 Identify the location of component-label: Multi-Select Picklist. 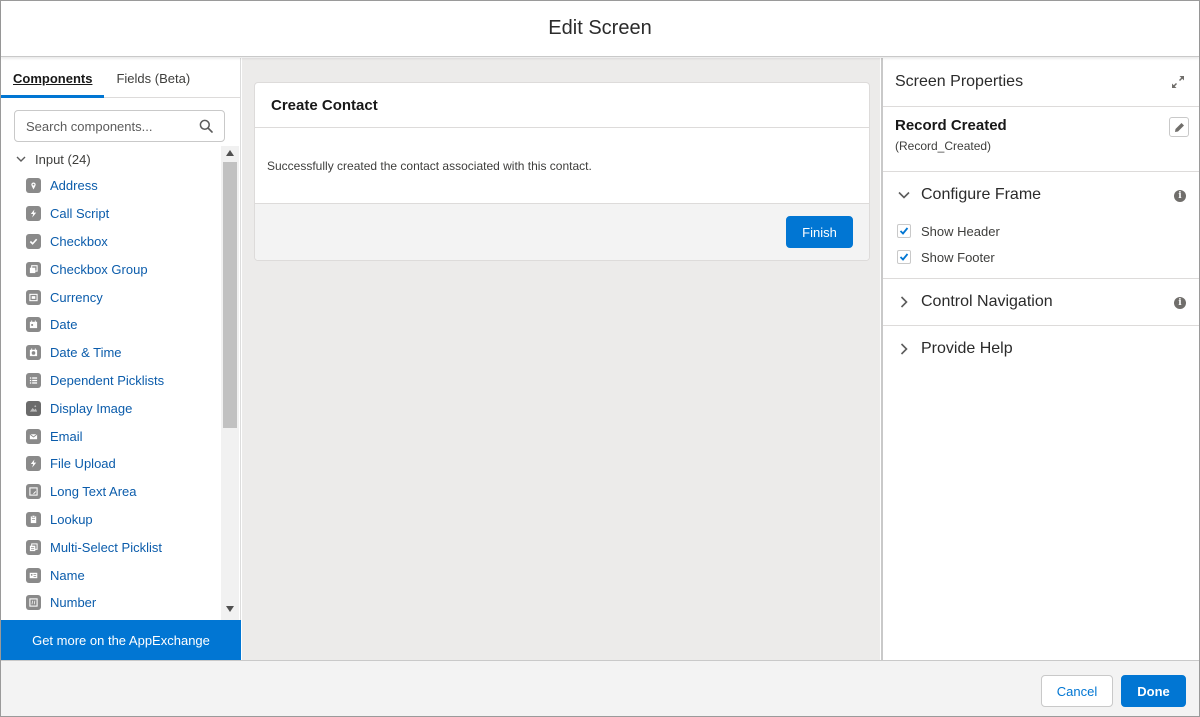
(106, 547).